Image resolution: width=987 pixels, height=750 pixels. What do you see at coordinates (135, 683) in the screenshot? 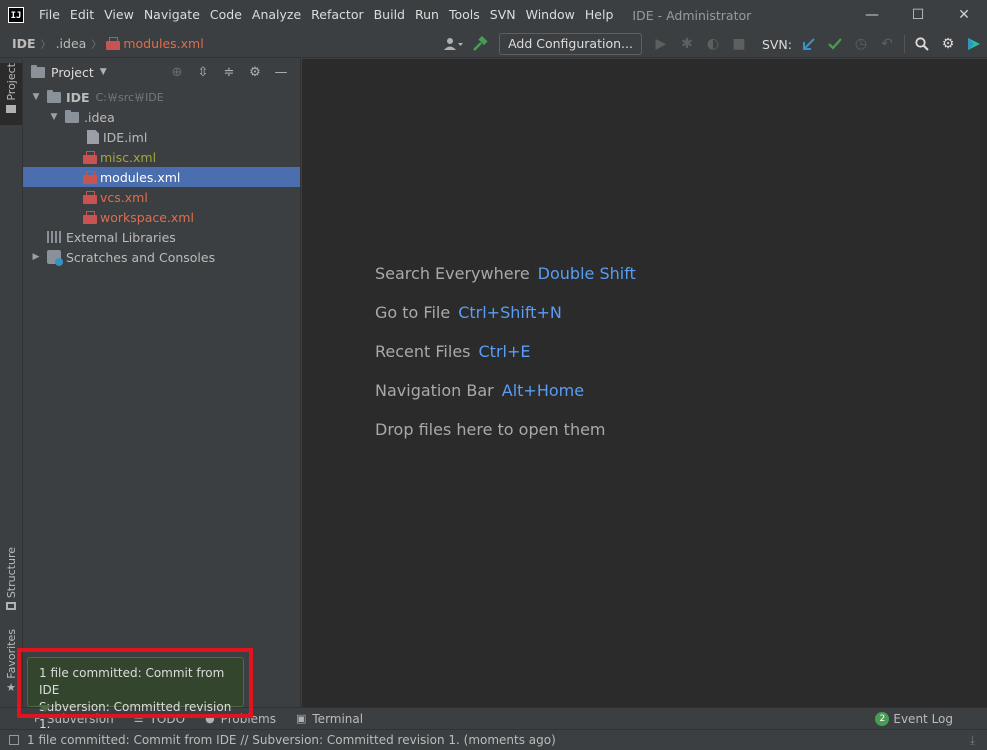
I see `highlight-box` at bounding box center [135, 683].